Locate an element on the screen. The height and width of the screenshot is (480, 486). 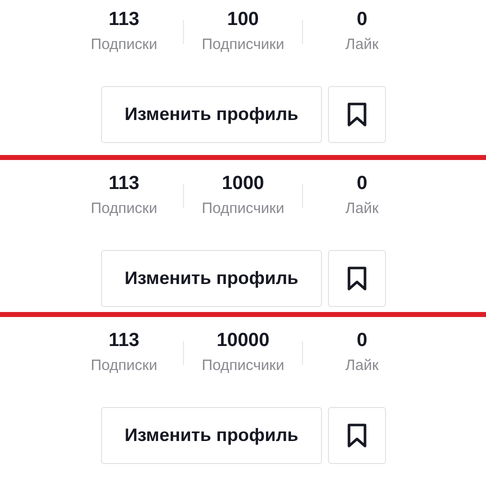
stat-count: 10000 is located at coordinates (243, 341).